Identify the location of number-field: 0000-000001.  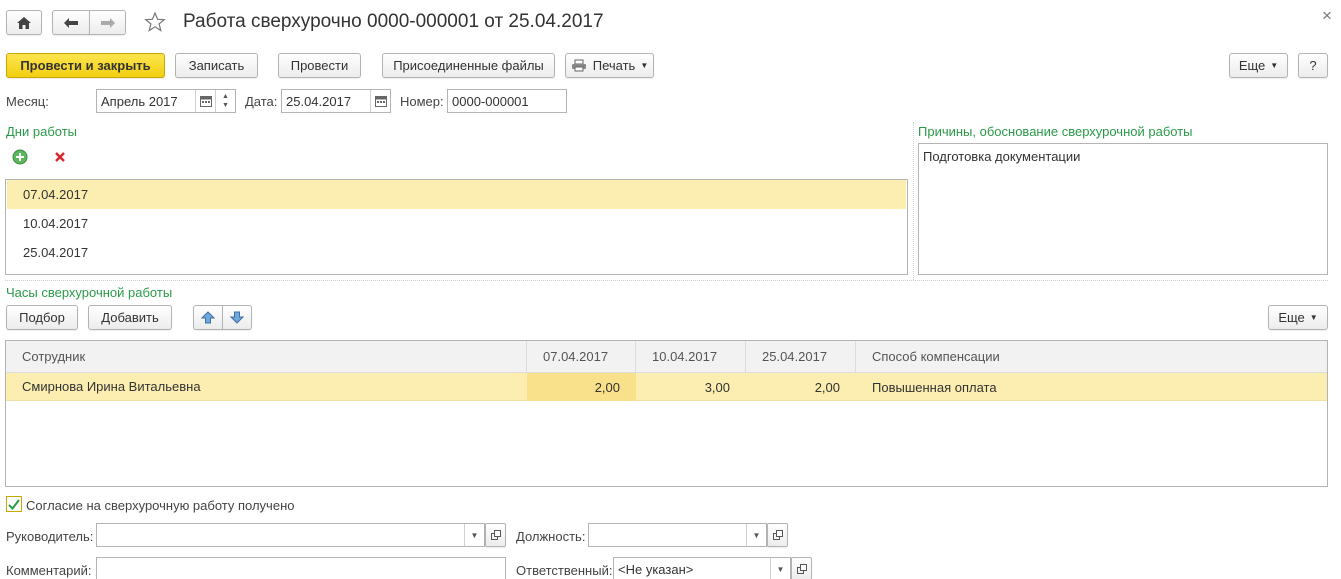
(507, 101).